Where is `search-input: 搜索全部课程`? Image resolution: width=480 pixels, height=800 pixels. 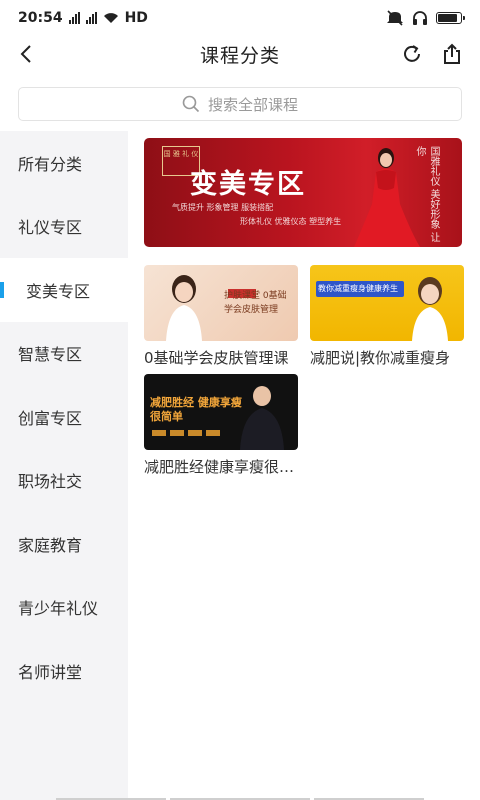
search-input: 搜索全部课程 is located at coordinates (240, 104).